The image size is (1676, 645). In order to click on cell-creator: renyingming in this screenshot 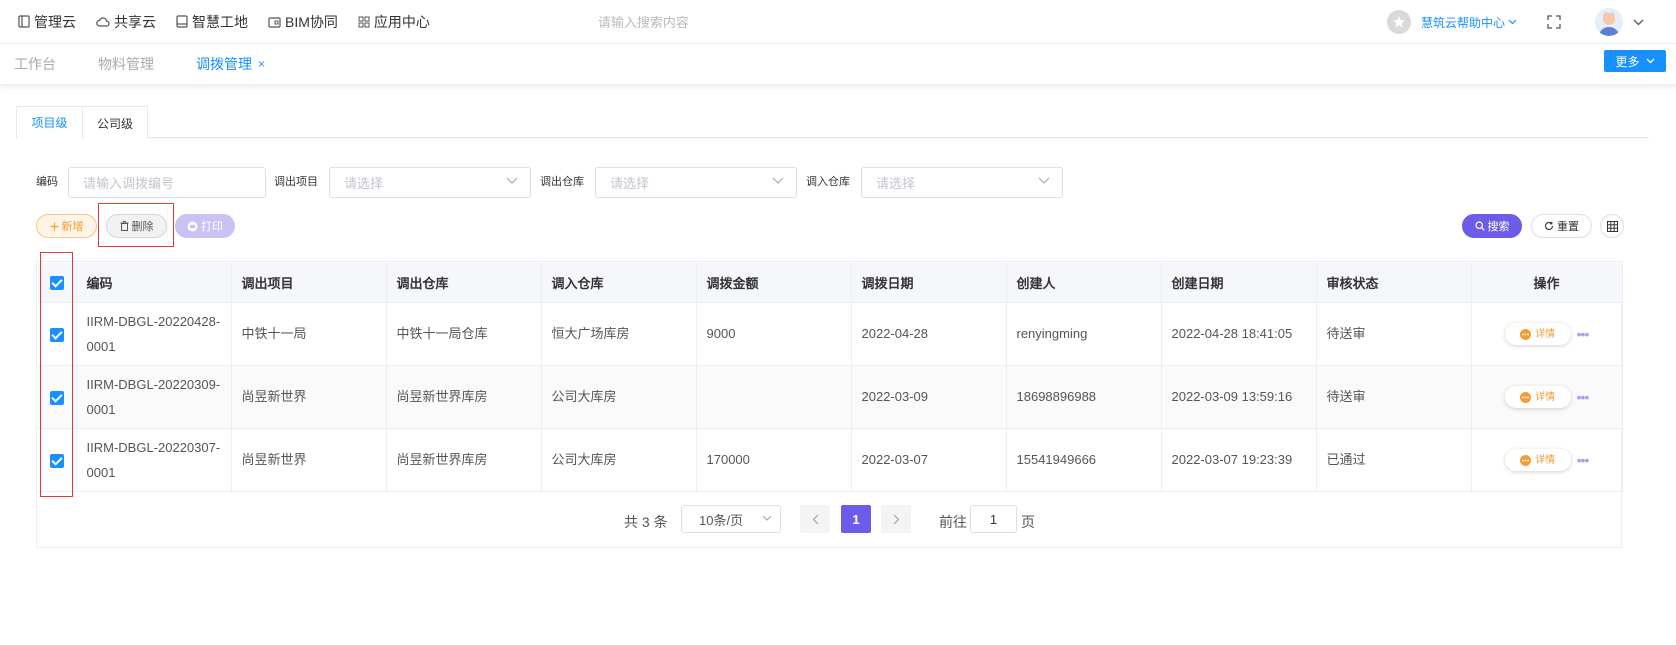, I will do `click(1084, 334)`.